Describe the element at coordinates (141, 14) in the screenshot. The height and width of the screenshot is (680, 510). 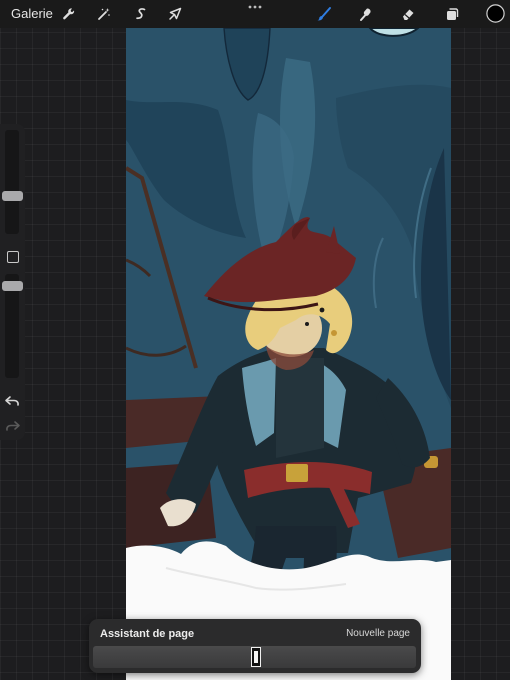
I see `selection-s-icon` at that location.